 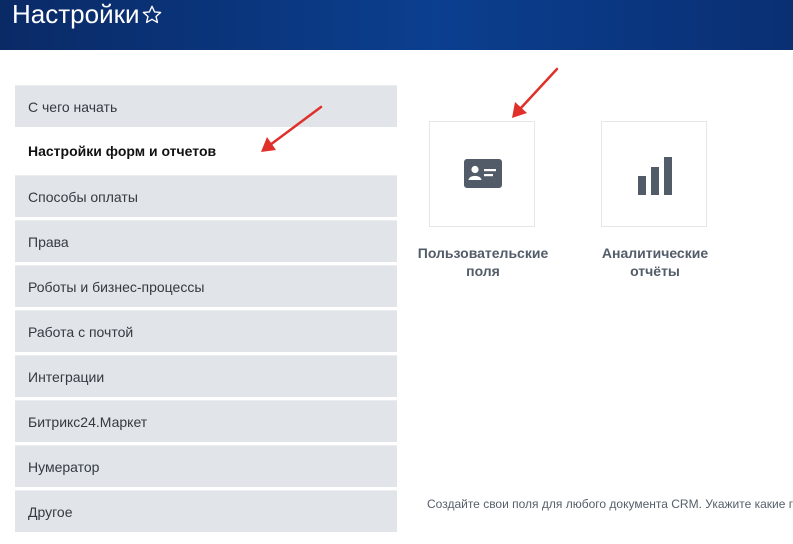 What do you see at coordinates (206, 196) in the screenshot?
I see `menu-item-payment-methods: Способы оплаты` at bounding box center [206, 196].